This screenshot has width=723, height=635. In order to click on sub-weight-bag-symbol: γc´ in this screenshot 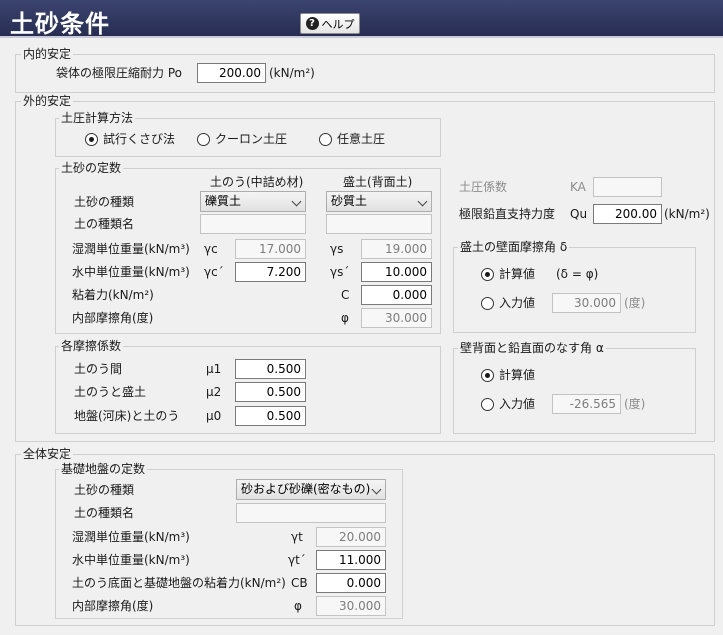, I will do `click(214, 272)`.